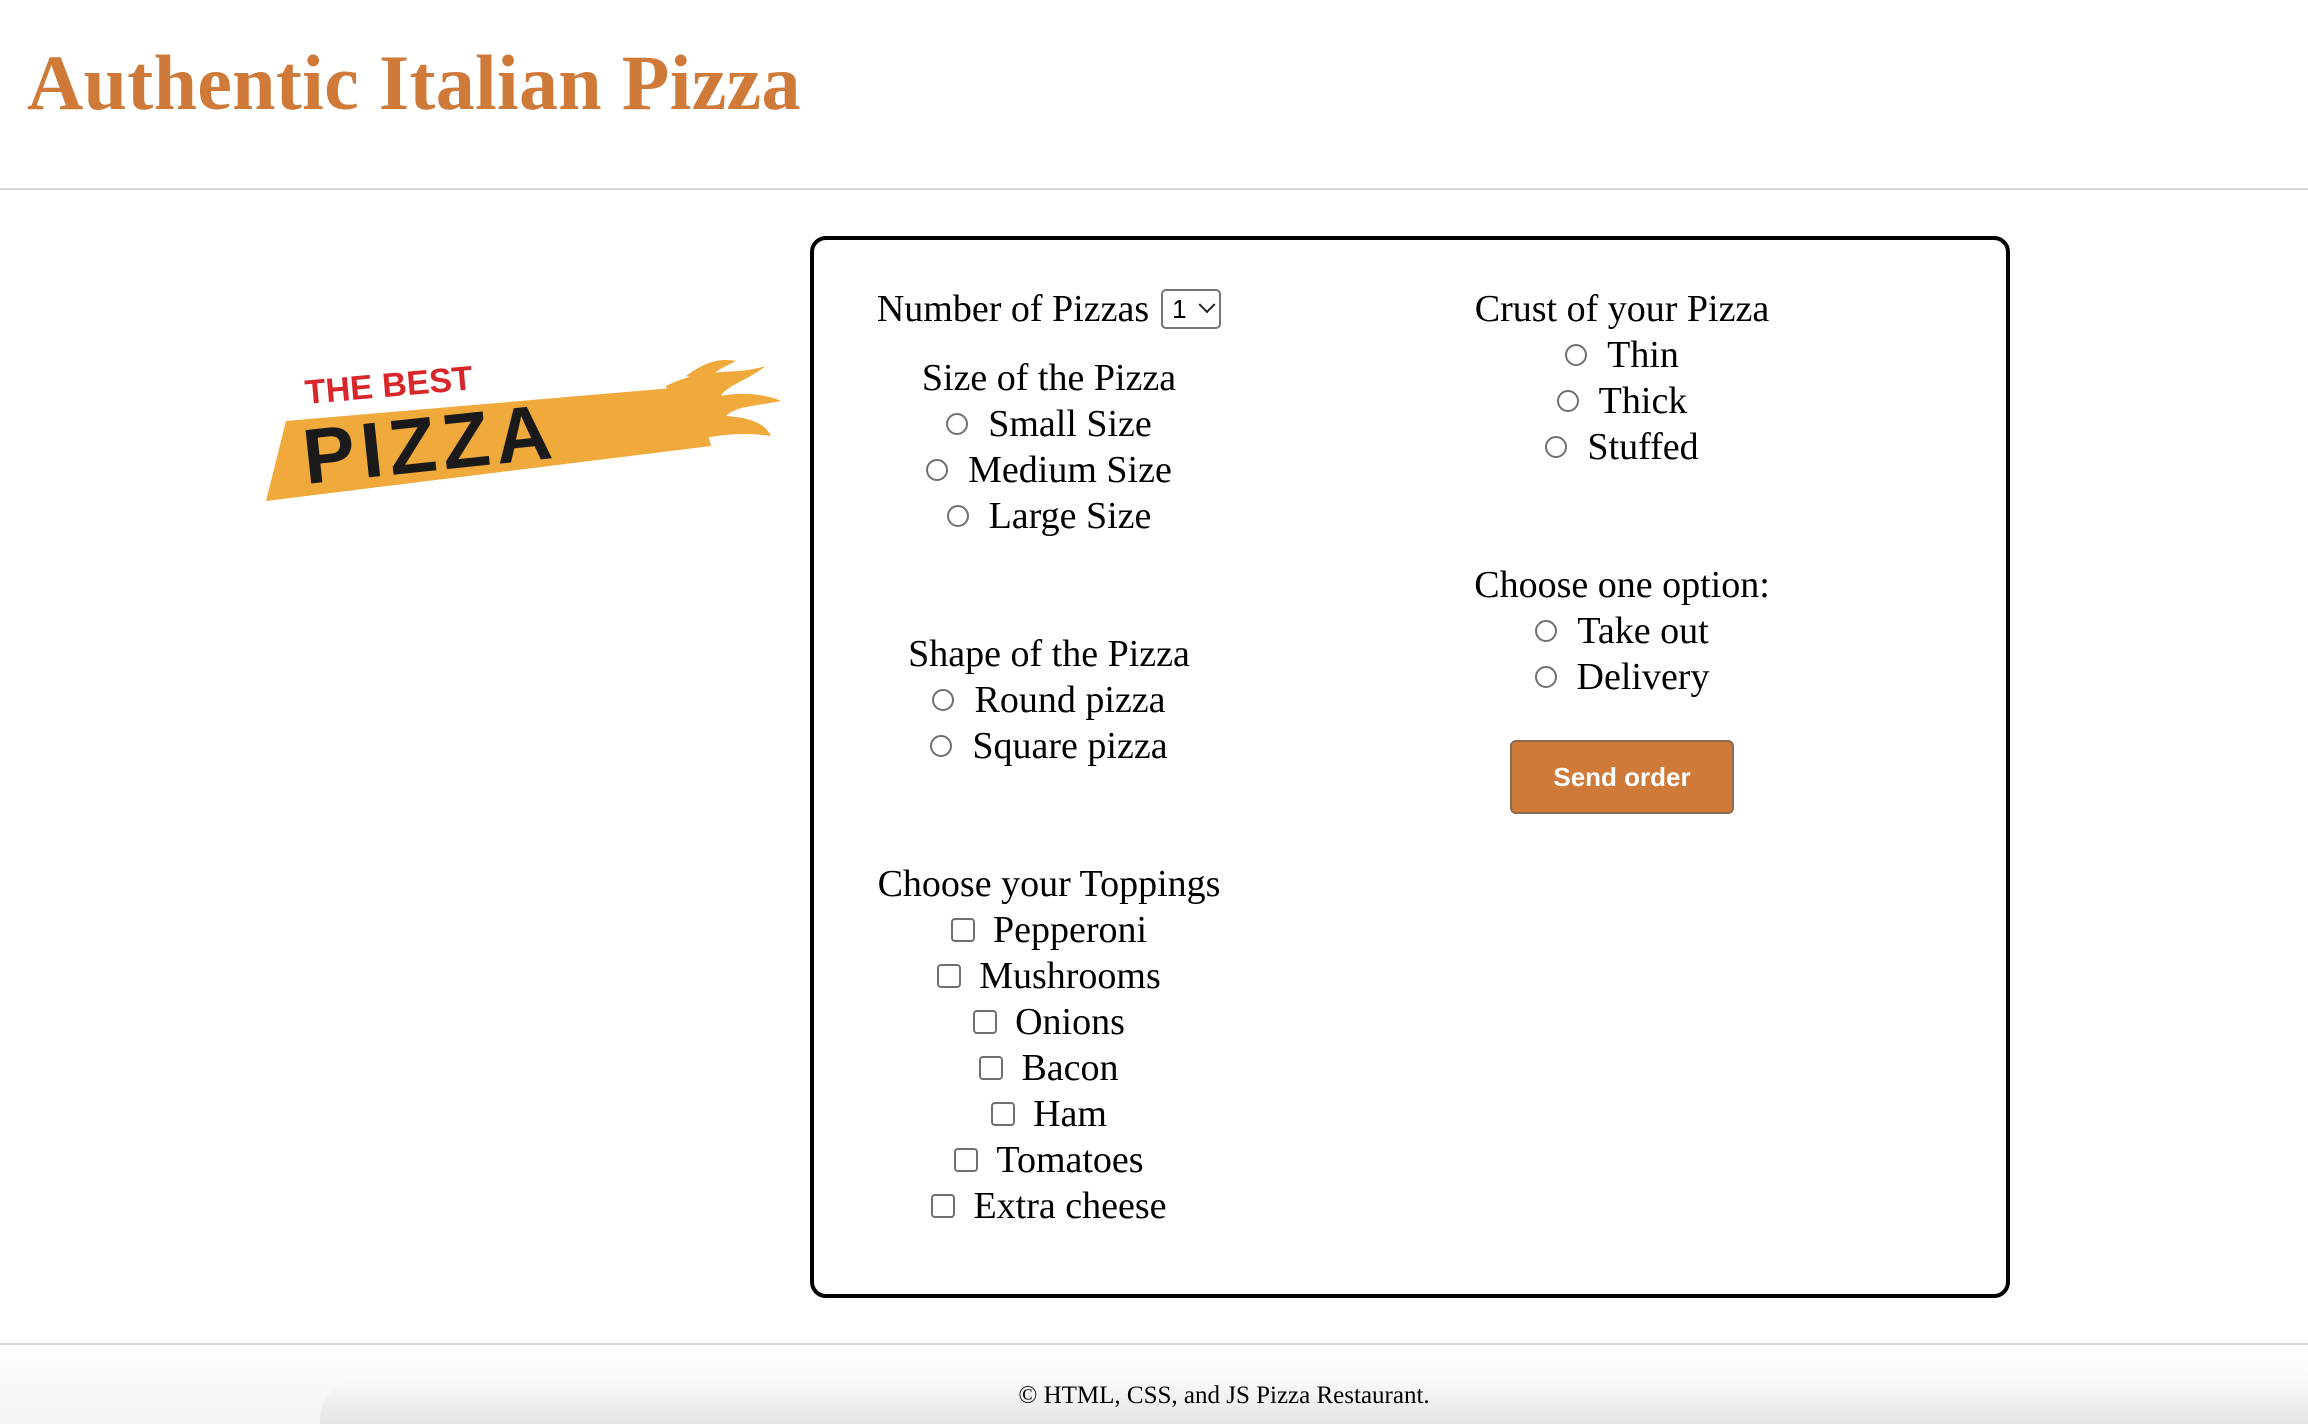 This screenshot has height=1424, width=2308. What do you see at coordinates (1179, 309) in the screenshot?
I see `pizza-count-value: 1` at bounding box center [1179, 309].